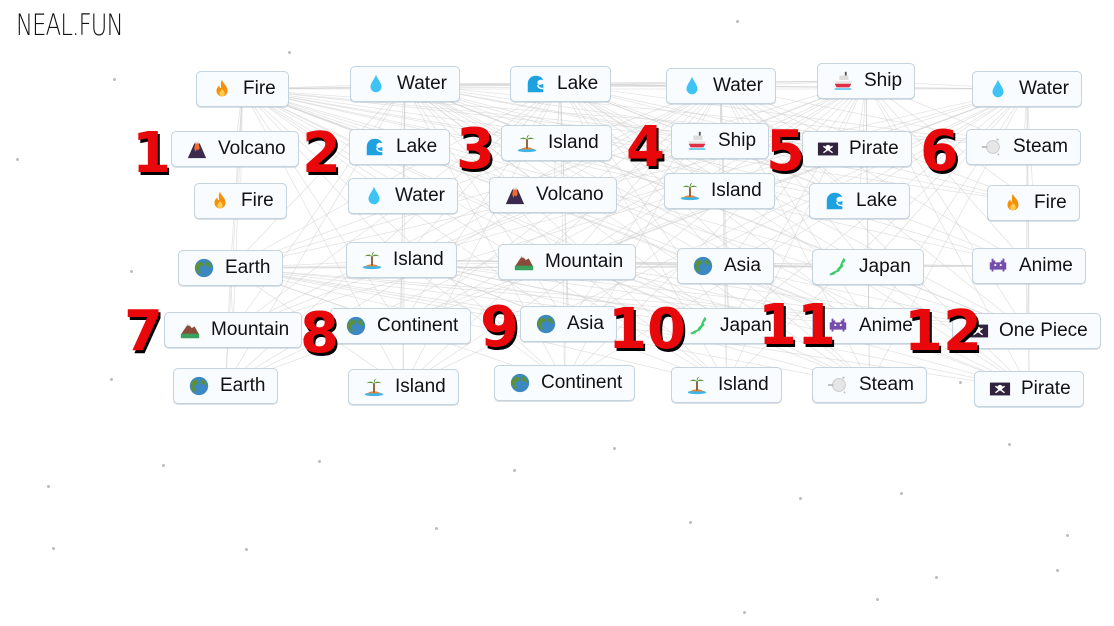 Image resolution: width=1114 pixels, height=626 pixels. I want to click on element-label: Ship, so click(883, 80).